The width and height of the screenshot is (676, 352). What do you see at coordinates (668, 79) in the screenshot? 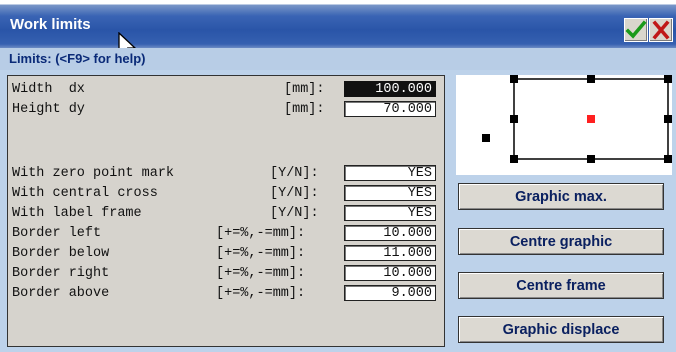
I see `handle-top-right` at bounding box center [668, 79].